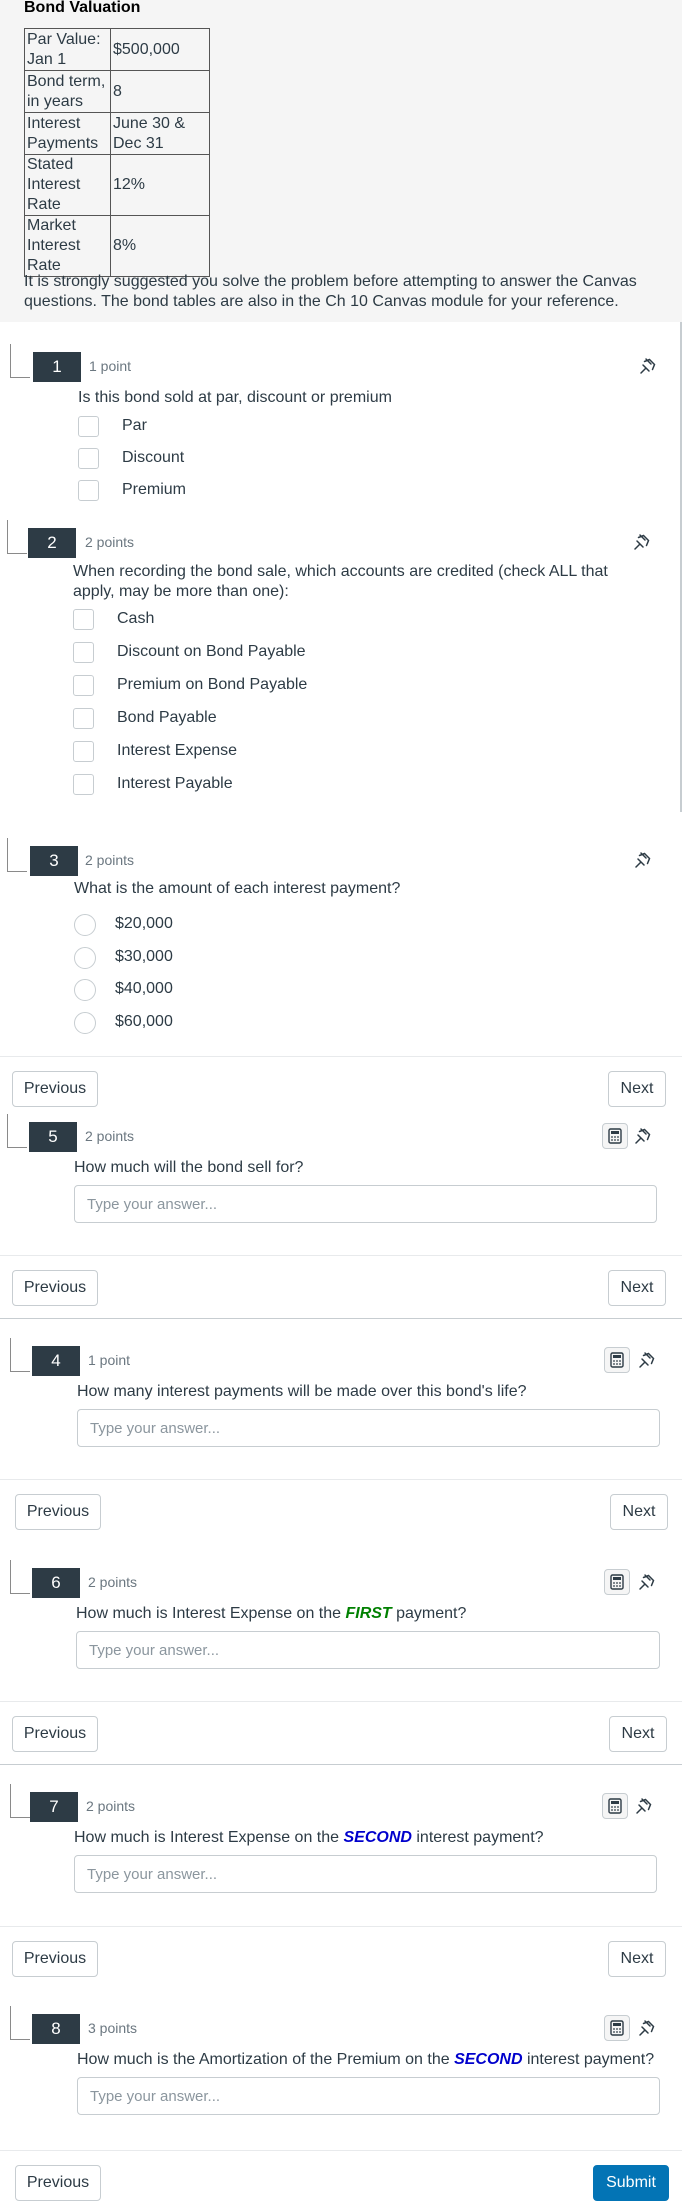  Describe the element at coordinates (160, 185) in the screenshot. I see `table-cell-value: 12%` at that location.